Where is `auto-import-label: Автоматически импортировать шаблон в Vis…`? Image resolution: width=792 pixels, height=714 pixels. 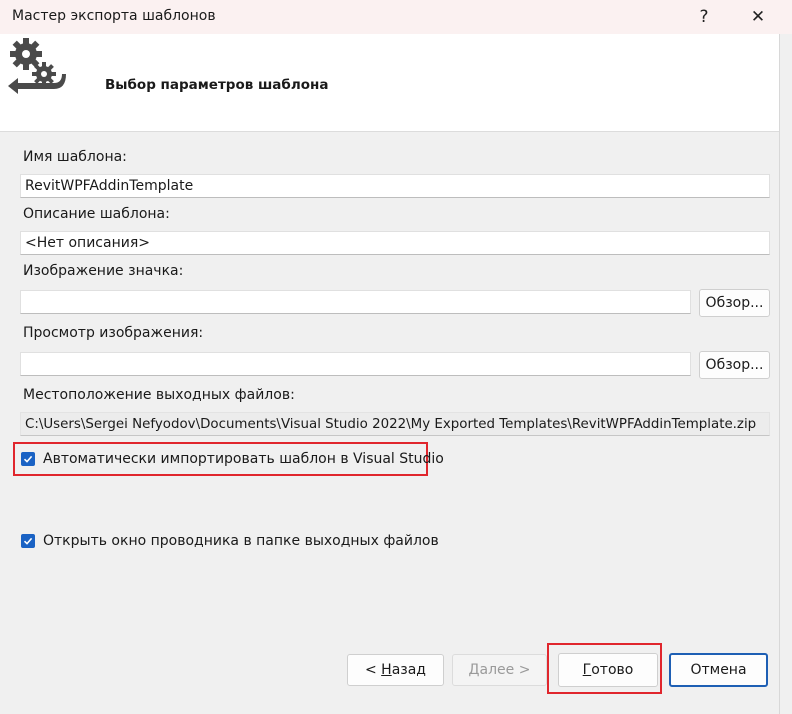 auto-import-label: Автоматически импортировать шаблон в Vis… is located at coordinates (243, 459).